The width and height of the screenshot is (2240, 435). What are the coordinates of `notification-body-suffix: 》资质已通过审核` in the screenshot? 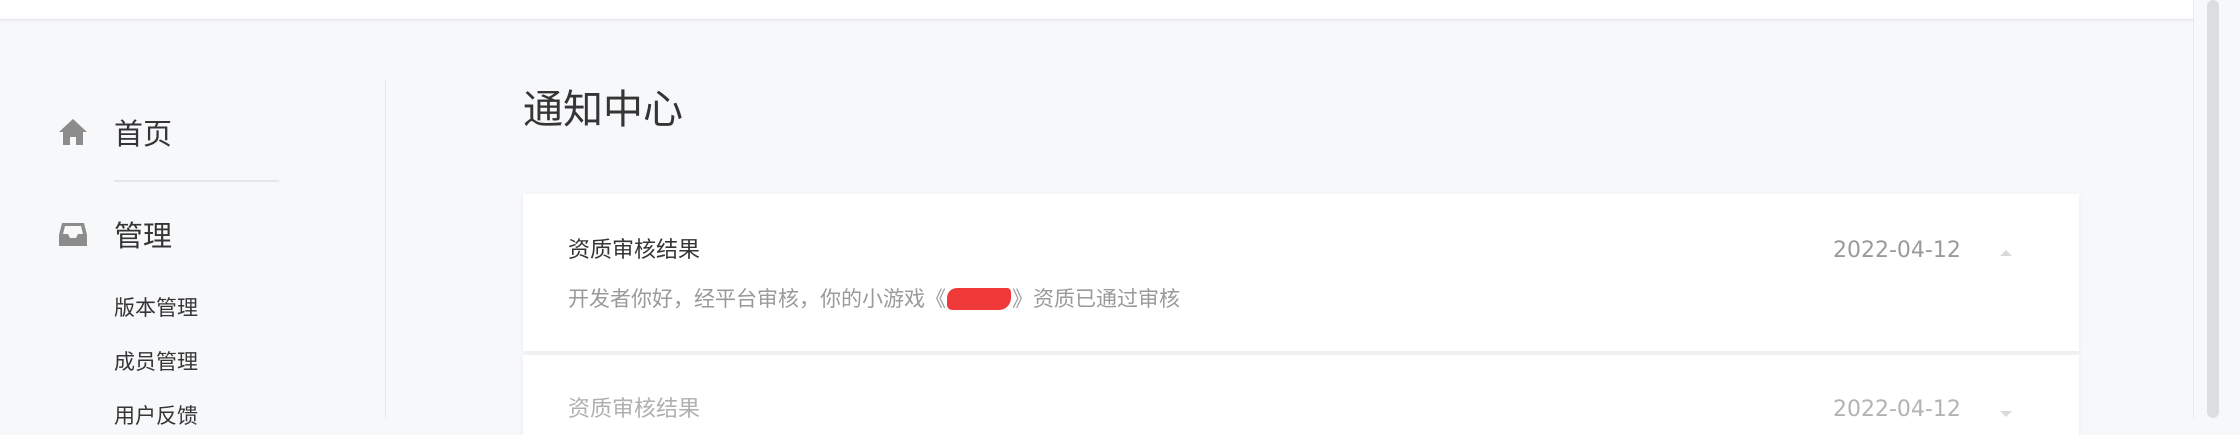 It's located at (1096, 299).